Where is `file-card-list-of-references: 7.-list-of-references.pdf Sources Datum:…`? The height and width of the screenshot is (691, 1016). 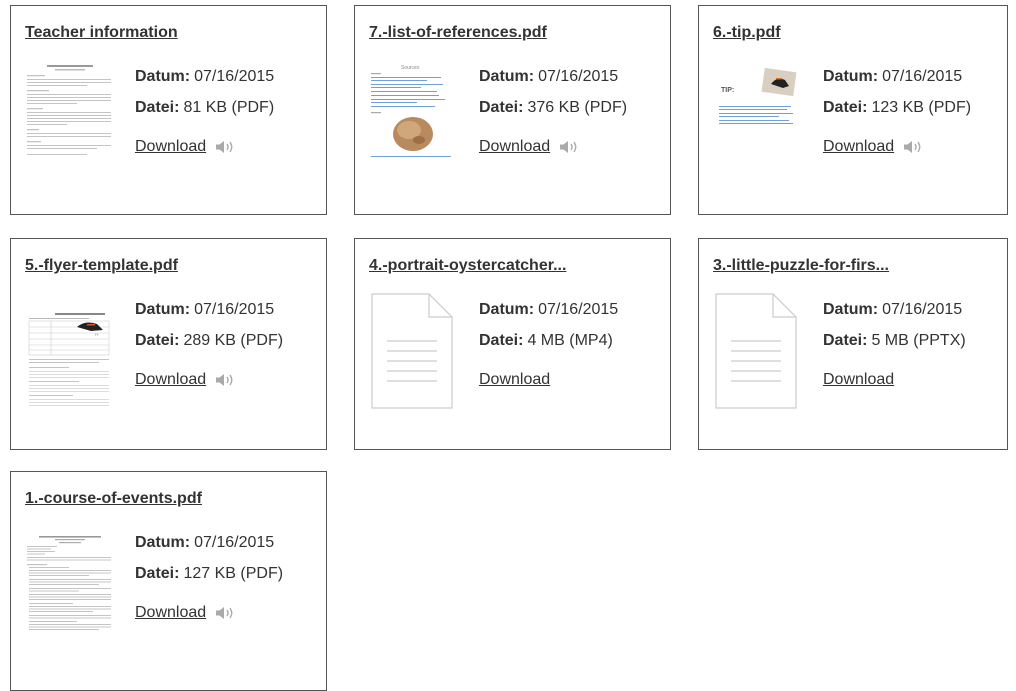 file-card-list-of-references: 7.-list-of-references.pdf Sources Datum:… is located at coordinates (512, 110).